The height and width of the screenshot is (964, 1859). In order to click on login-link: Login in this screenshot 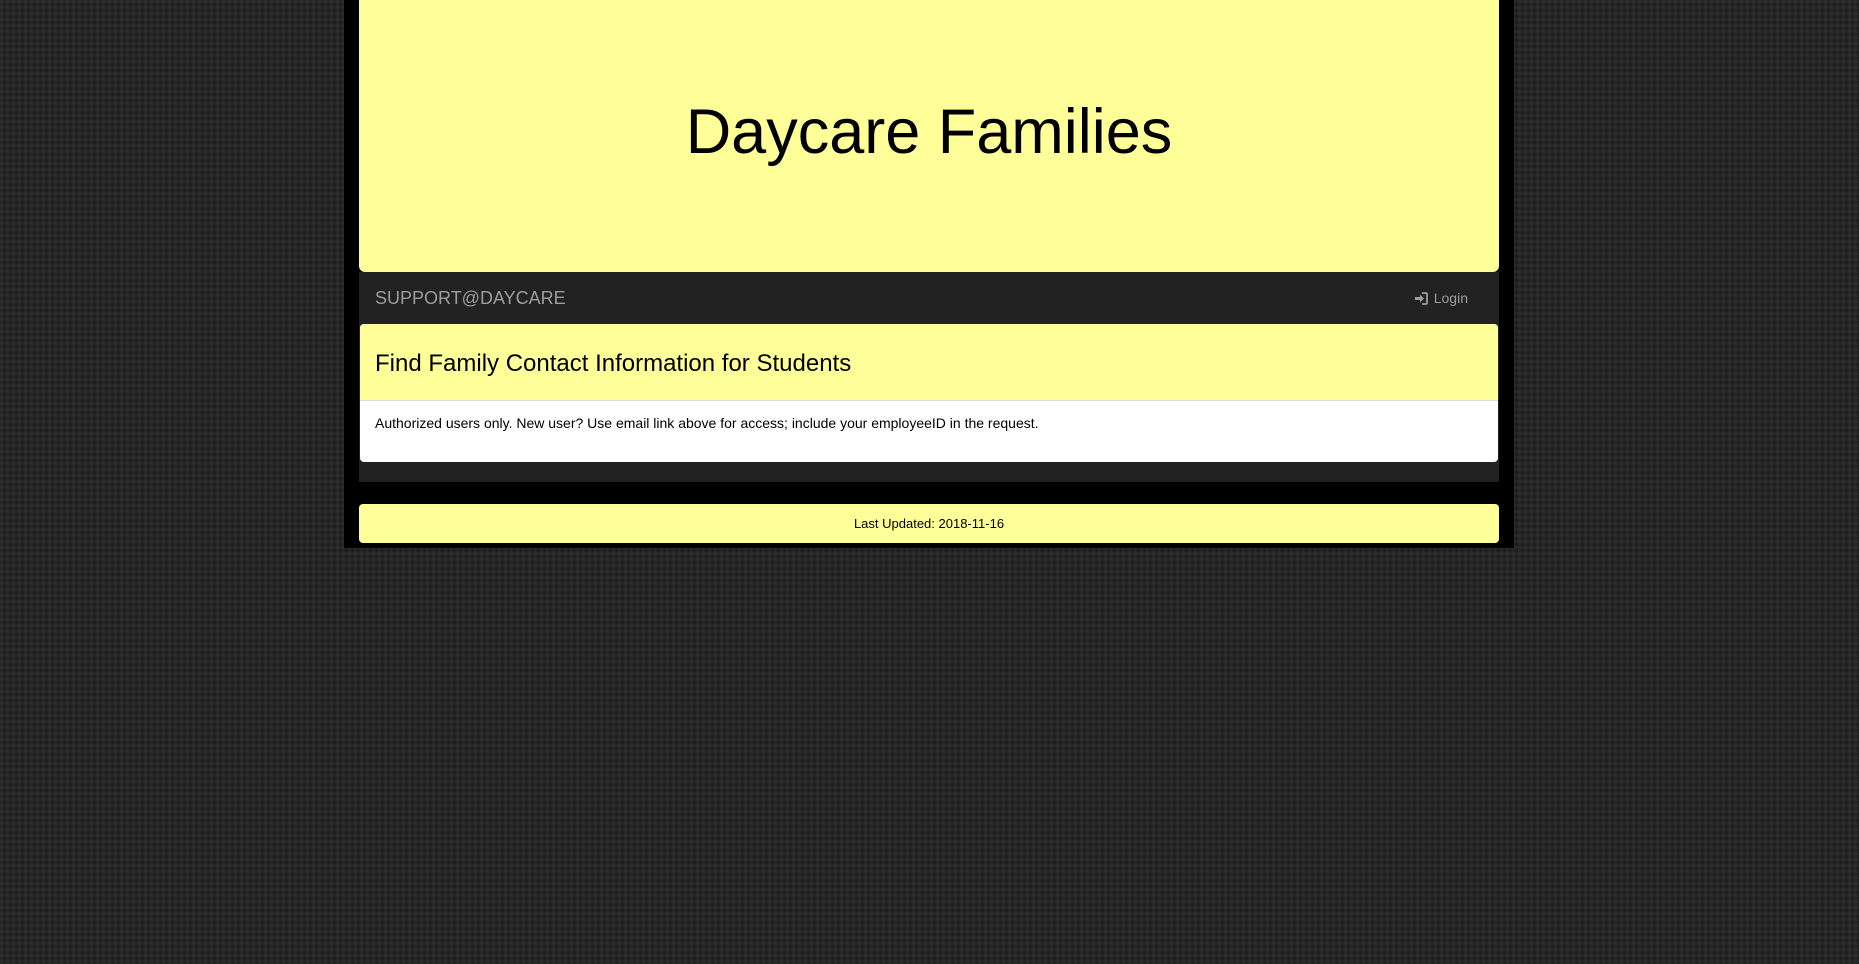, I will do `click(1441, 298)`.